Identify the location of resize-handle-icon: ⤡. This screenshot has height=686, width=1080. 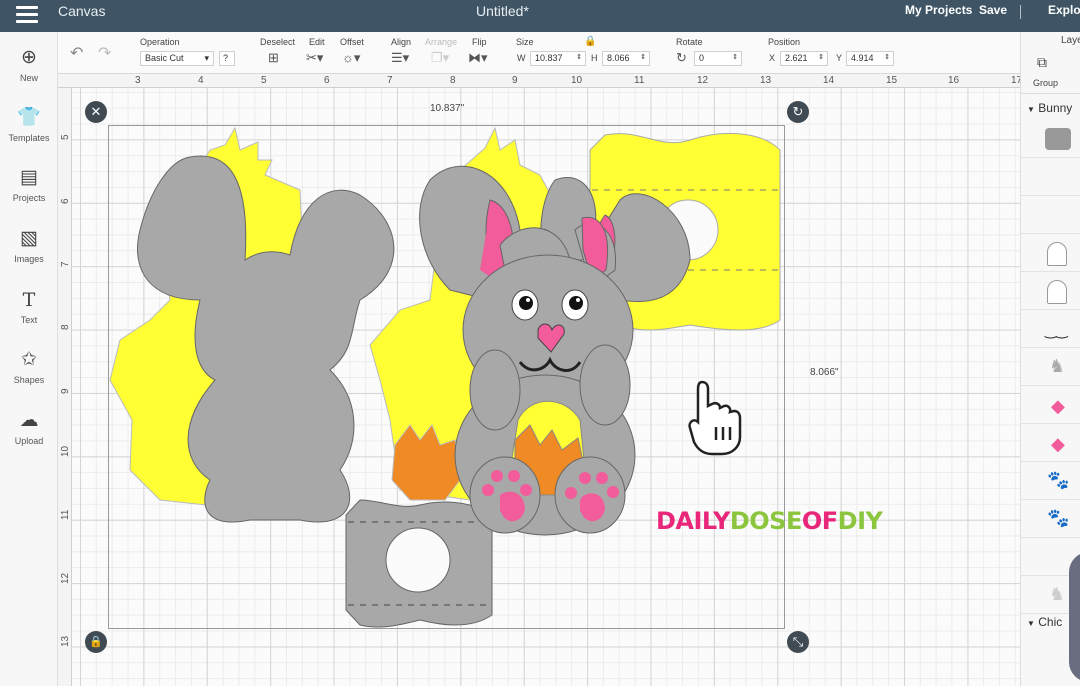
(798, 642).